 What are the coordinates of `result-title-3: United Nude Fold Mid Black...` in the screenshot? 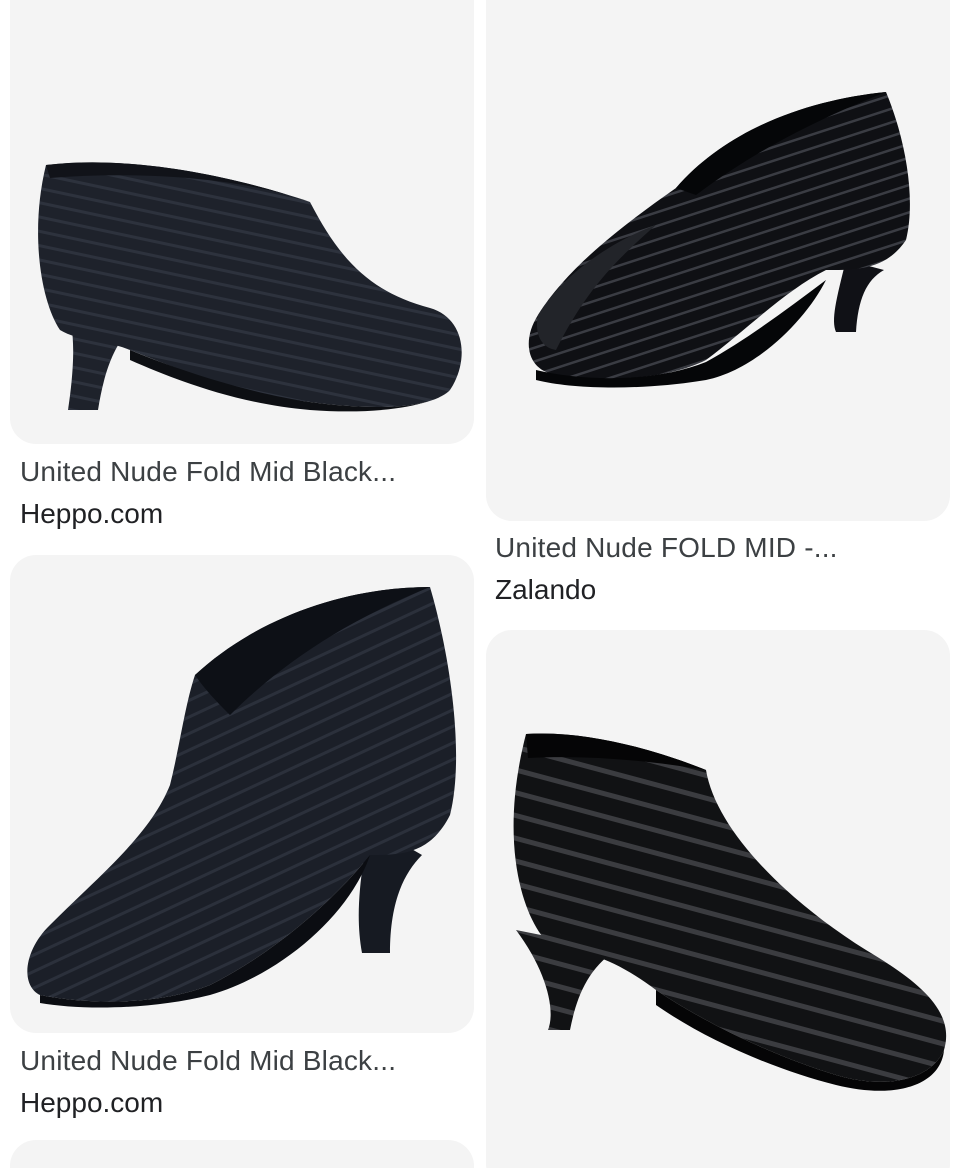 It's located at (245, 1061).